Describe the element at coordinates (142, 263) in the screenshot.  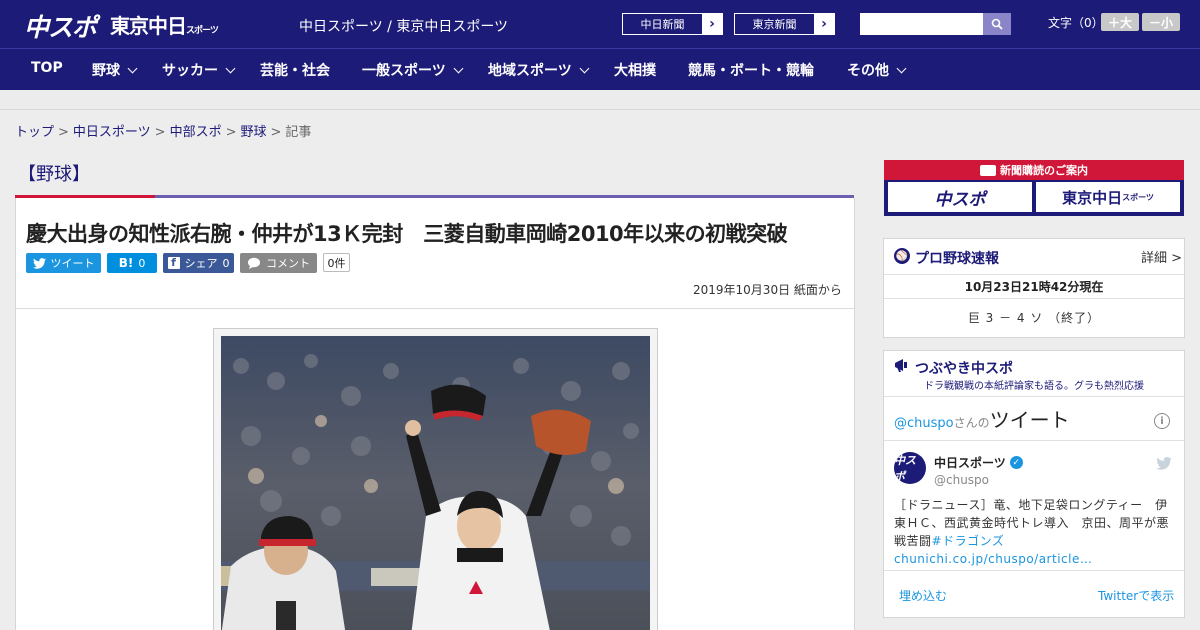
I see `hatena-count: 0` at that location.